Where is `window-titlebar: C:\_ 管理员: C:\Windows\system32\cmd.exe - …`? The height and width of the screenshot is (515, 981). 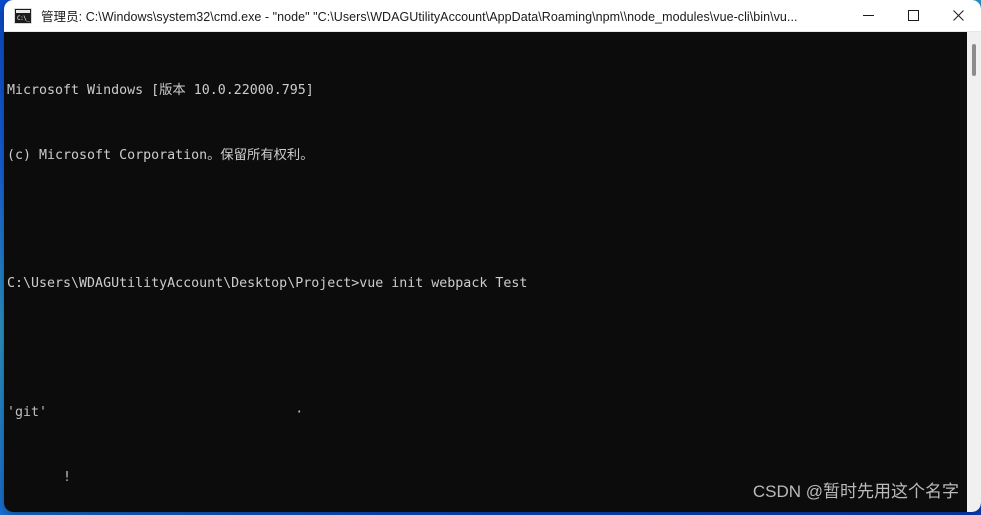
window-titlebar: C:\_ 管理员: C:\Windows\system32\cmd.exe - … is located at coordinates (492, 16).